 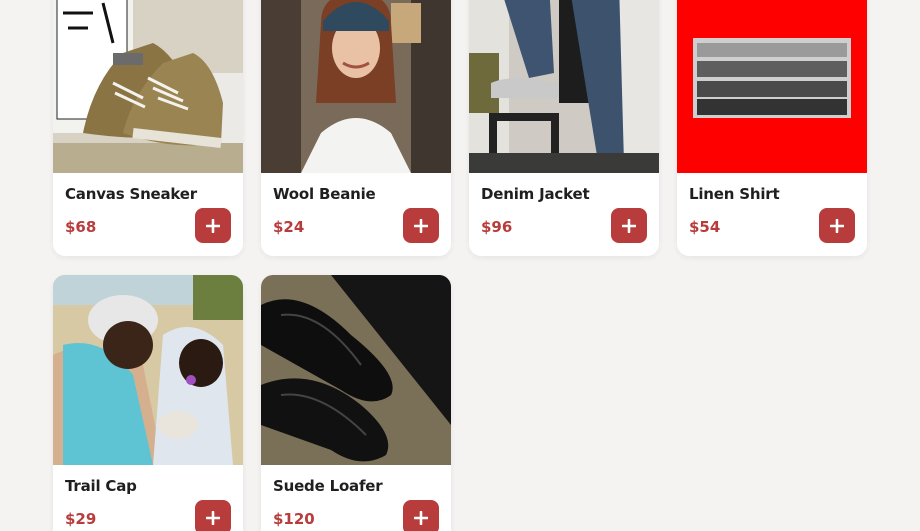 I want to click on product-card: Wool Beanie $24, so click(x=356, y=128).